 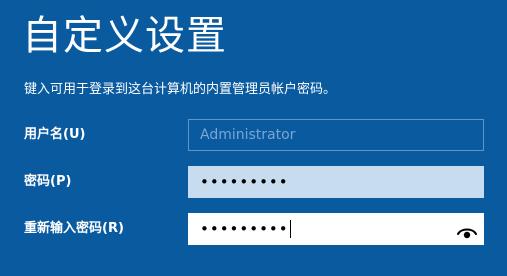 What do you see at coordinates (48, 181) in the screenshot?
I see `password-label: 密码(P)` at bounding box center [48, 181].